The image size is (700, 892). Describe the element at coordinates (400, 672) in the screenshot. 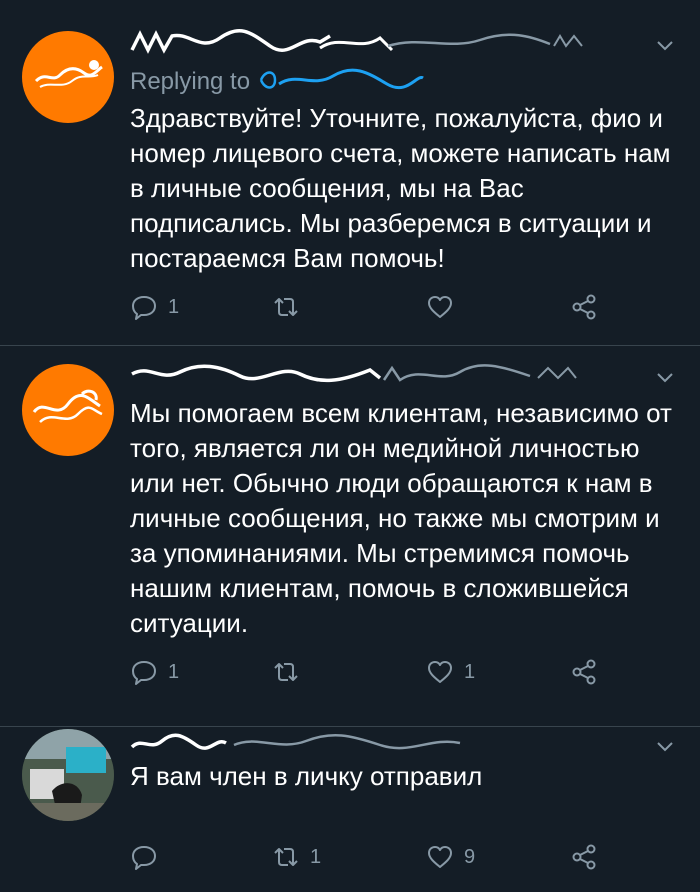

I see `tweet-actions: 1 1` at that location.